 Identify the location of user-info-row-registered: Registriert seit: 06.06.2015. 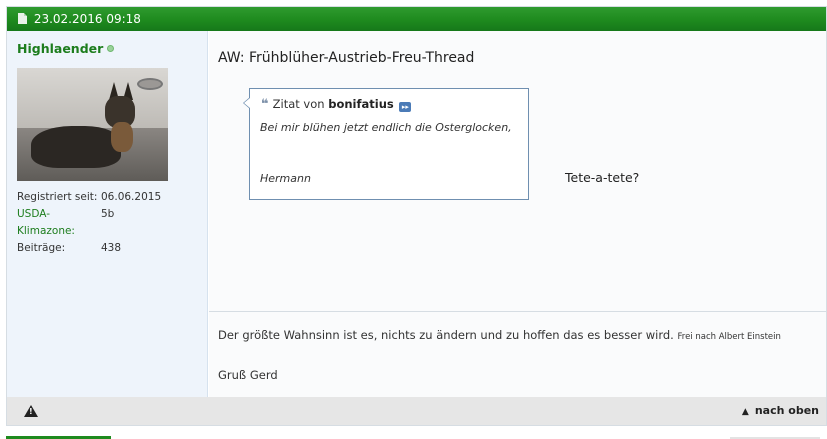
(89, 197).